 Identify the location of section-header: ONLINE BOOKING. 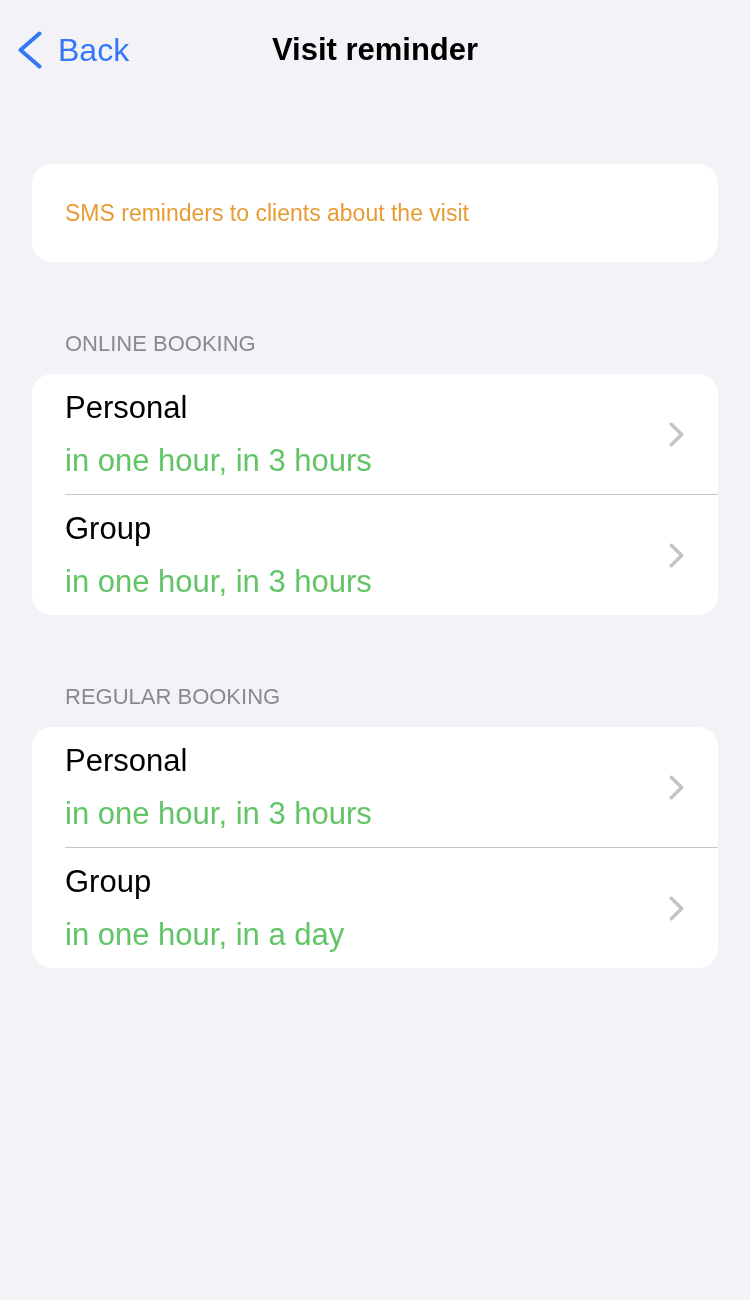
(161, 344).